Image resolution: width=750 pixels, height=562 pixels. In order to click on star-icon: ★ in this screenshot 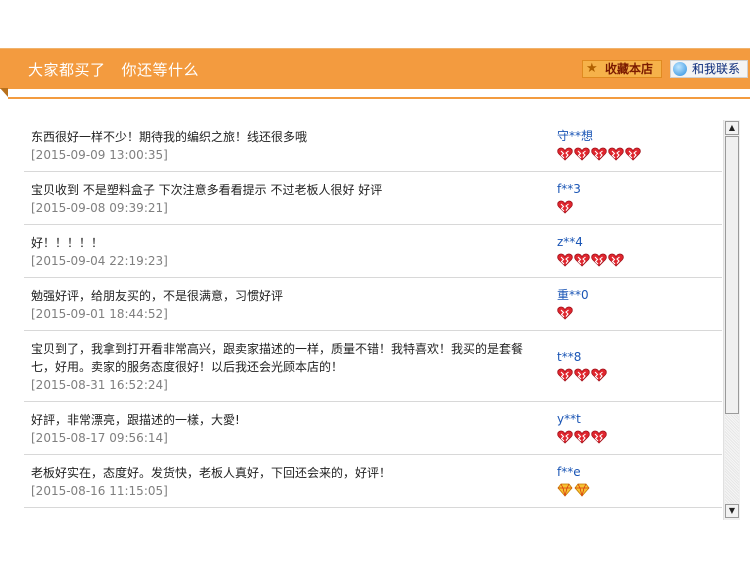, I will do `click(592, 68)`.